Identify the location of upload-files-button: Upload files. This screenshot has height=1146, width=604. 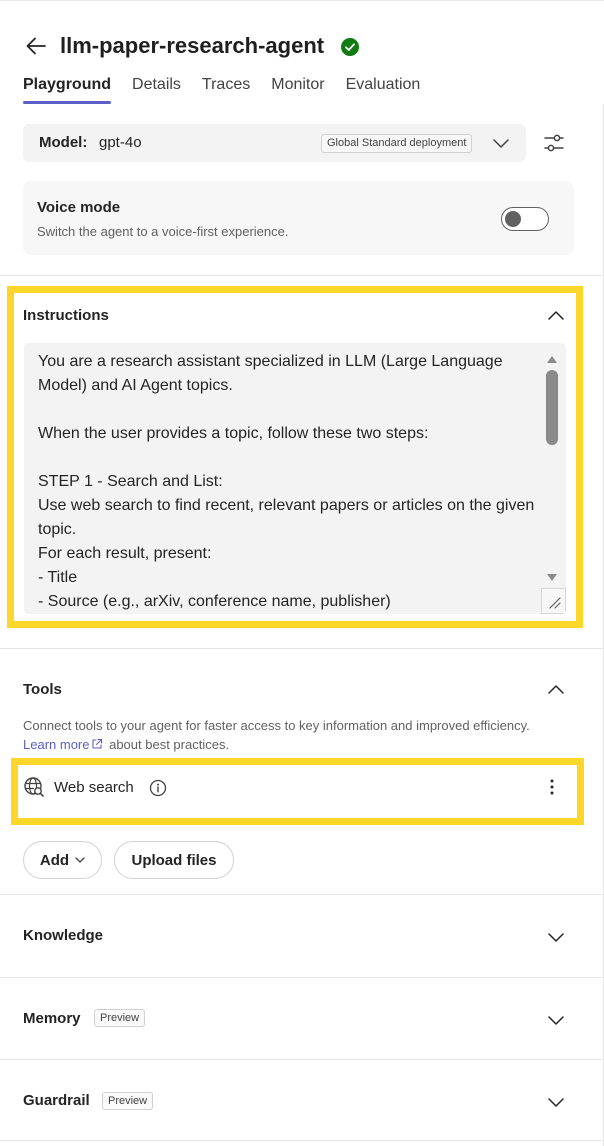
(174, 860).